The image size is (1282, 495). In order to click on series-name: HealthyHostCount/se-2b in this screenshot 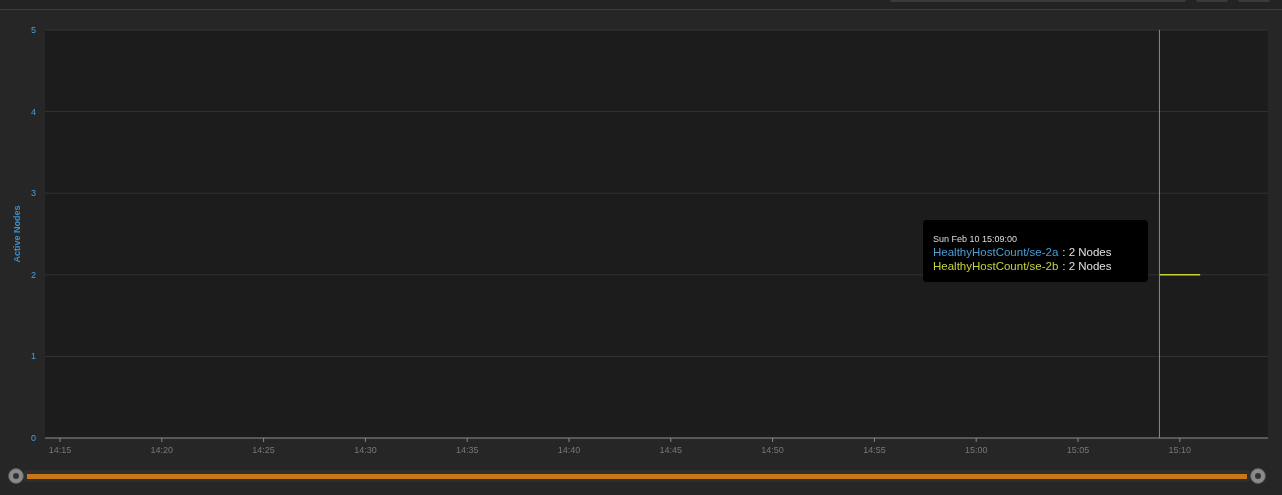, I will do `click(996, 266)`.